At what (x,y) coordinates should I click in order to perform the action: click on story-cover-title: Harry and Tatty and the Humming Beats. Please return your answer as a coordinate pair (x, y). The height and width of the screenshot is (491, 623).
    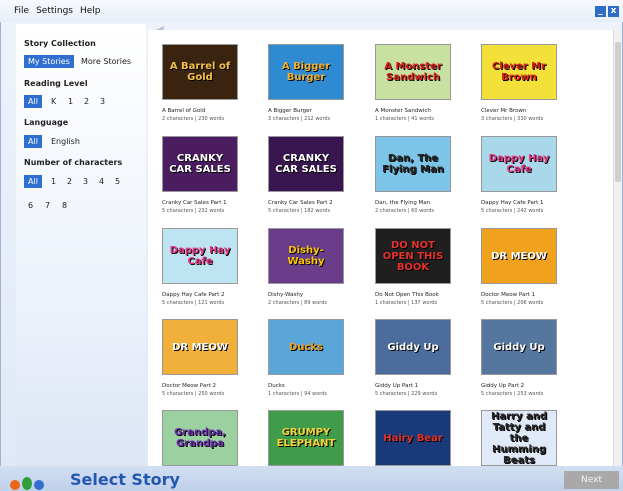
    Looking at the image, I should click on (518, 438).